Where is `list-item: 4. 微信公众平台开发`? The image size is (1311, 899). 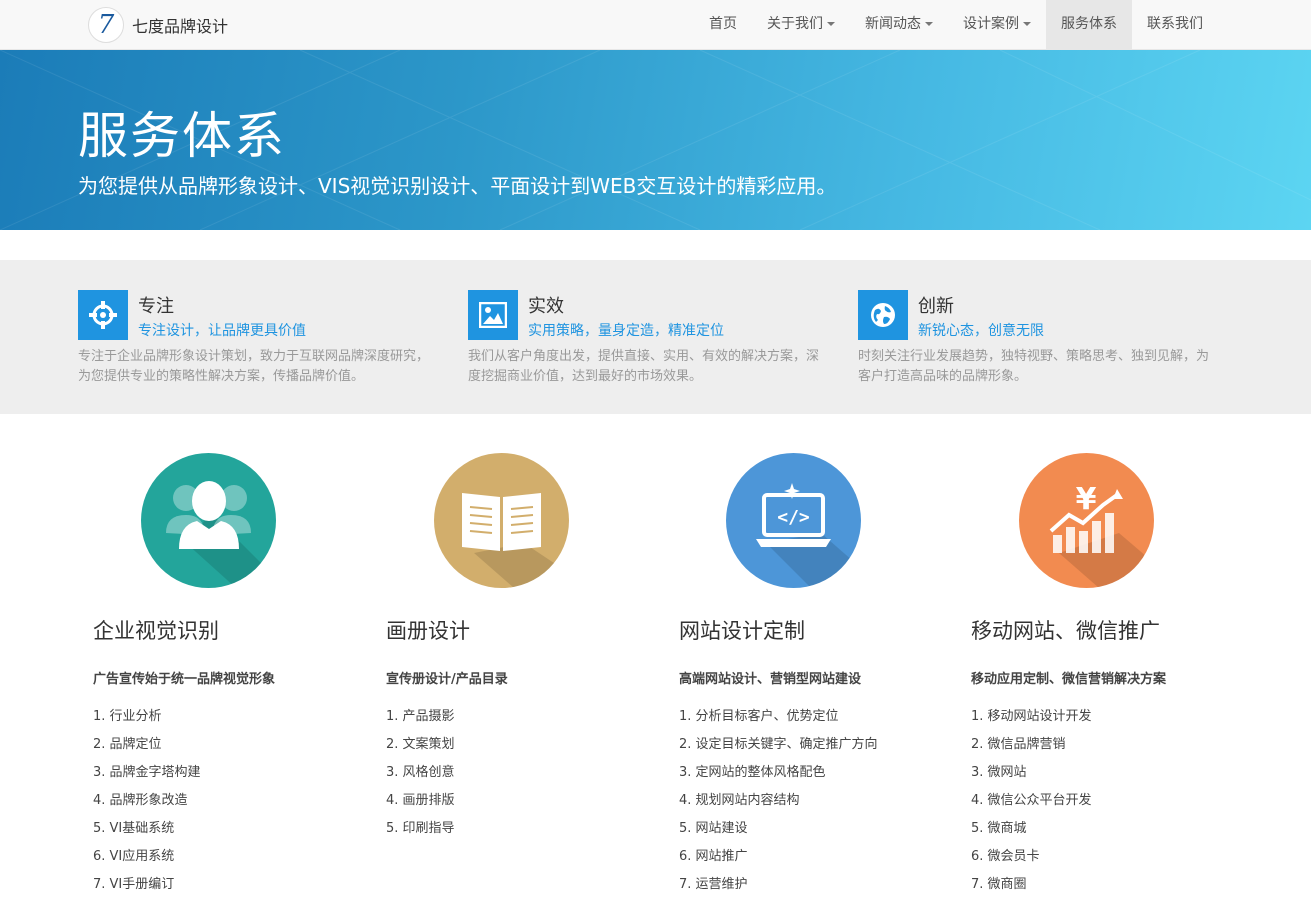 list-item: 4. 微信公众平台开发 is located at coordinates (1031, 800).